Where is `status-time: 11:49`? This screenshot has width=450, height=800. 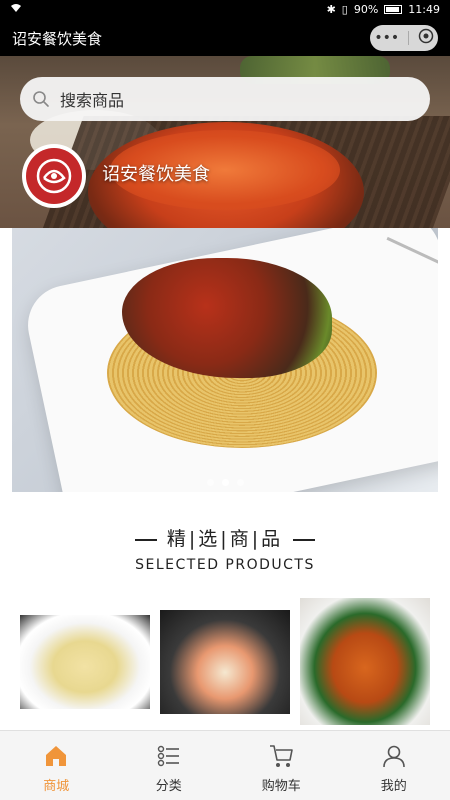 status-time: 11:49 is located at coordinates (424, 9).